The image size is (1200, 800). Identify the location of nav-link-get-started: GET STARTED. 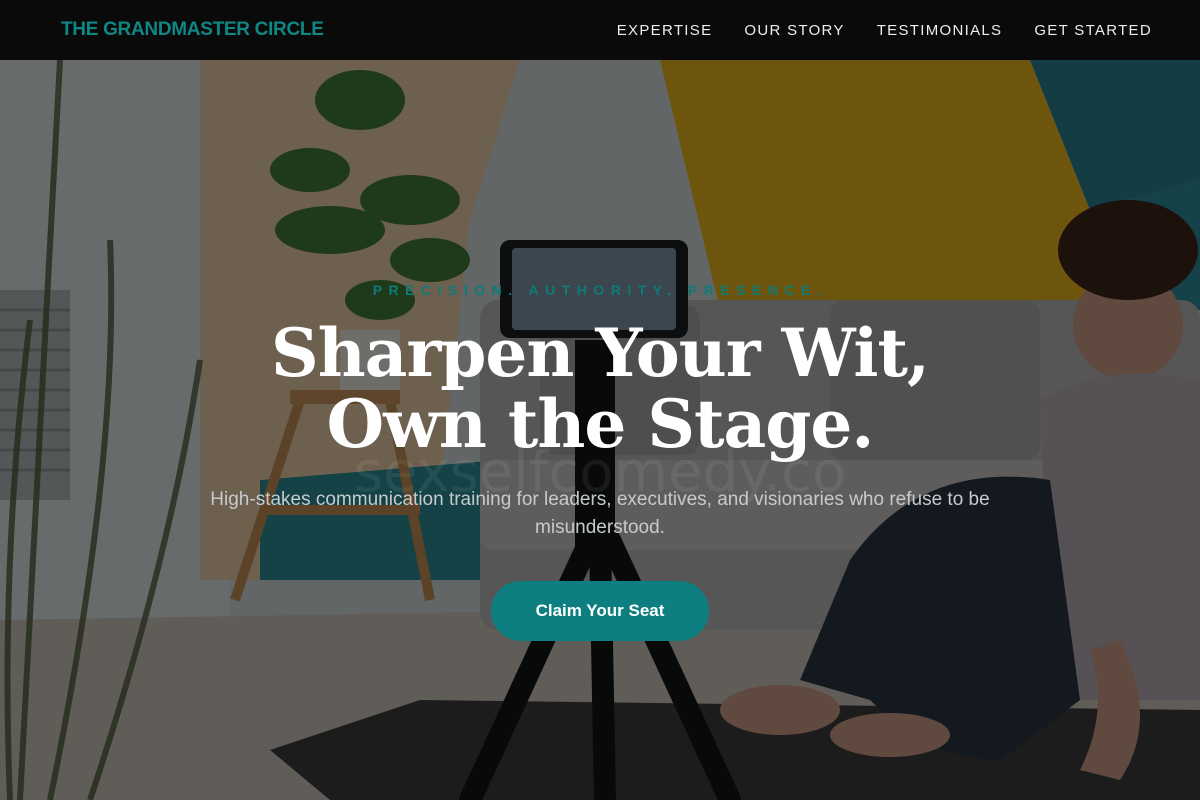
(1093, 30).